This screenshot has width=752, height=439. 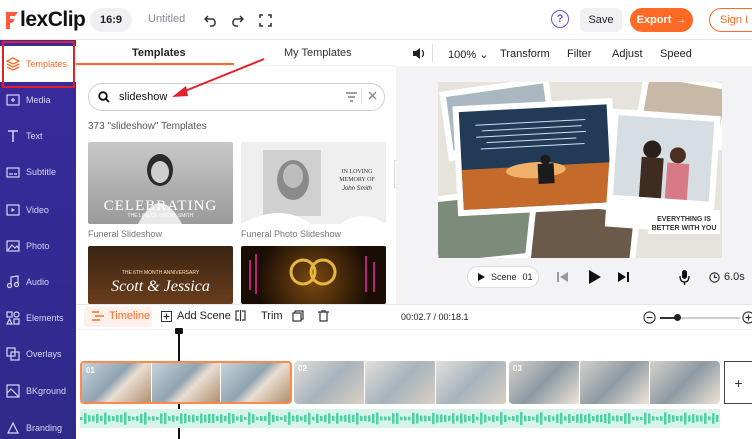 What do you see at coordinates (45, 20) in the screenshot?
I see `flexclip-logo: lexClip` at bounding box center [45, 20].